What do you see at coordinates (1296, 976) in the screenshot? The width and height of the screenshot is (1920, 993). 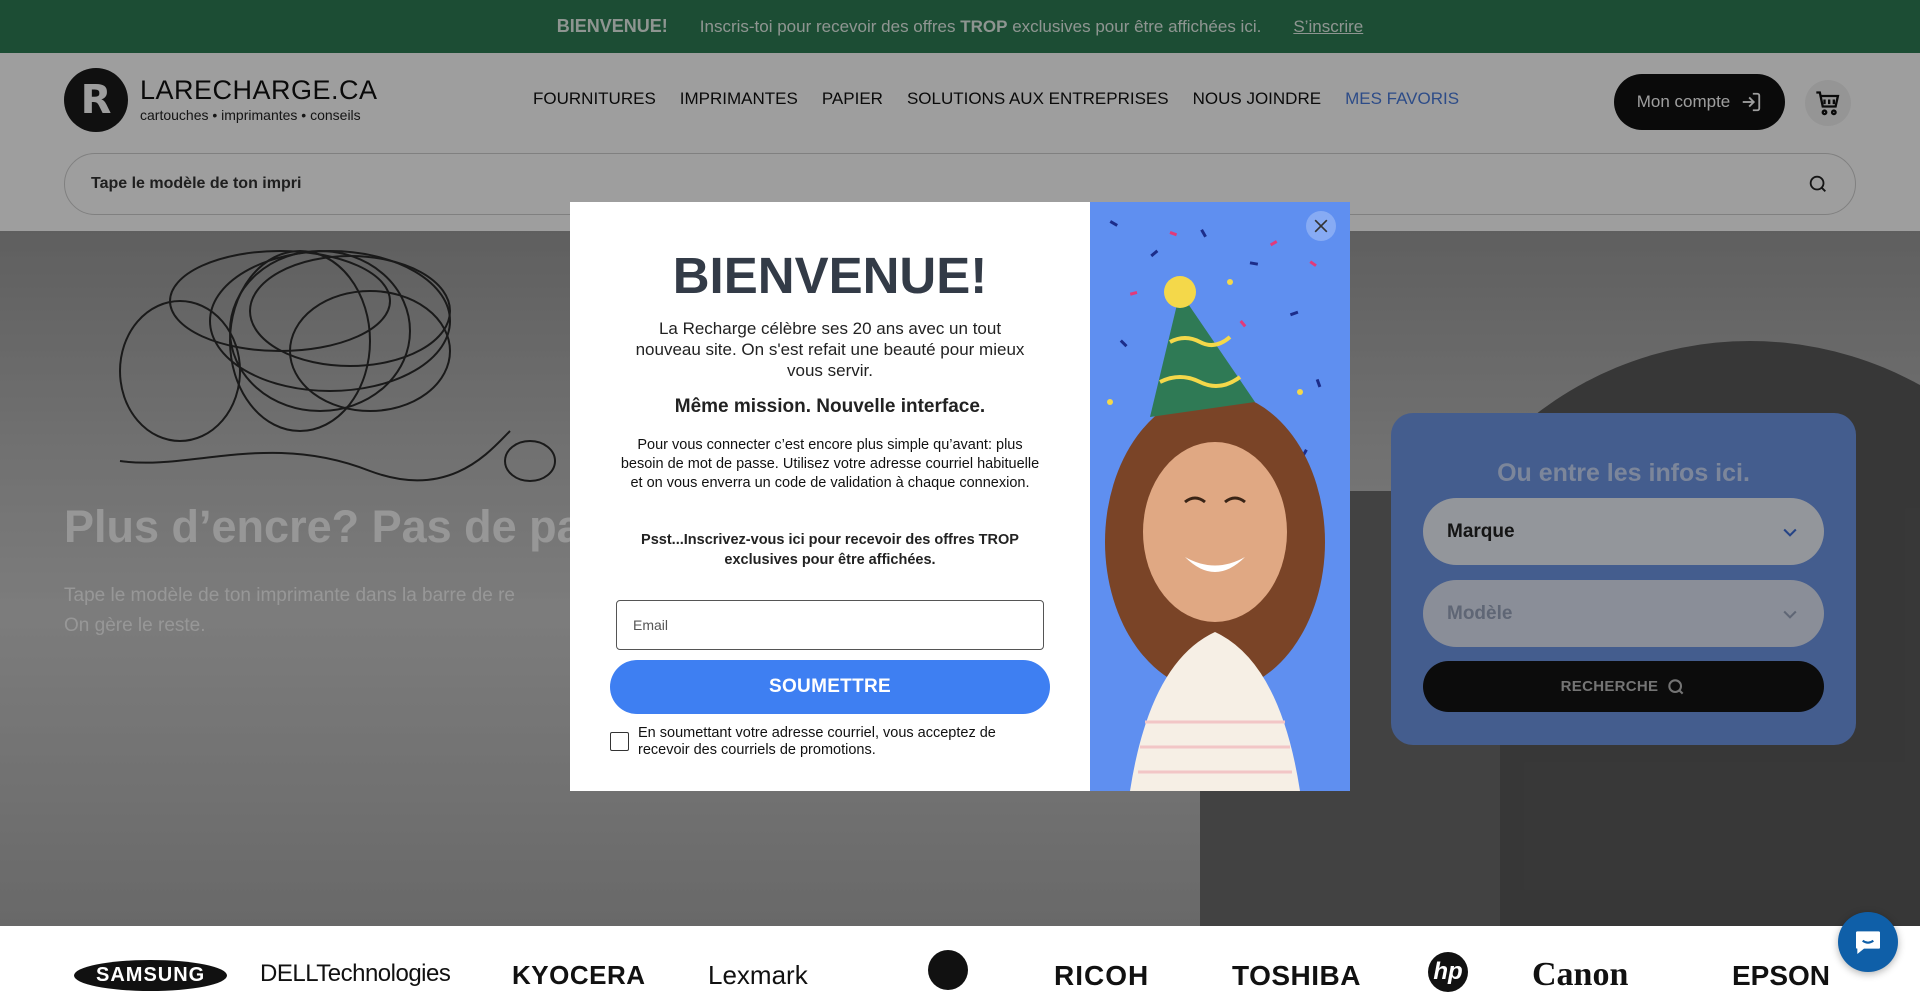 I see `brand-logo-toshiba: TOSHIBA` at bounding box center [1296, 976].